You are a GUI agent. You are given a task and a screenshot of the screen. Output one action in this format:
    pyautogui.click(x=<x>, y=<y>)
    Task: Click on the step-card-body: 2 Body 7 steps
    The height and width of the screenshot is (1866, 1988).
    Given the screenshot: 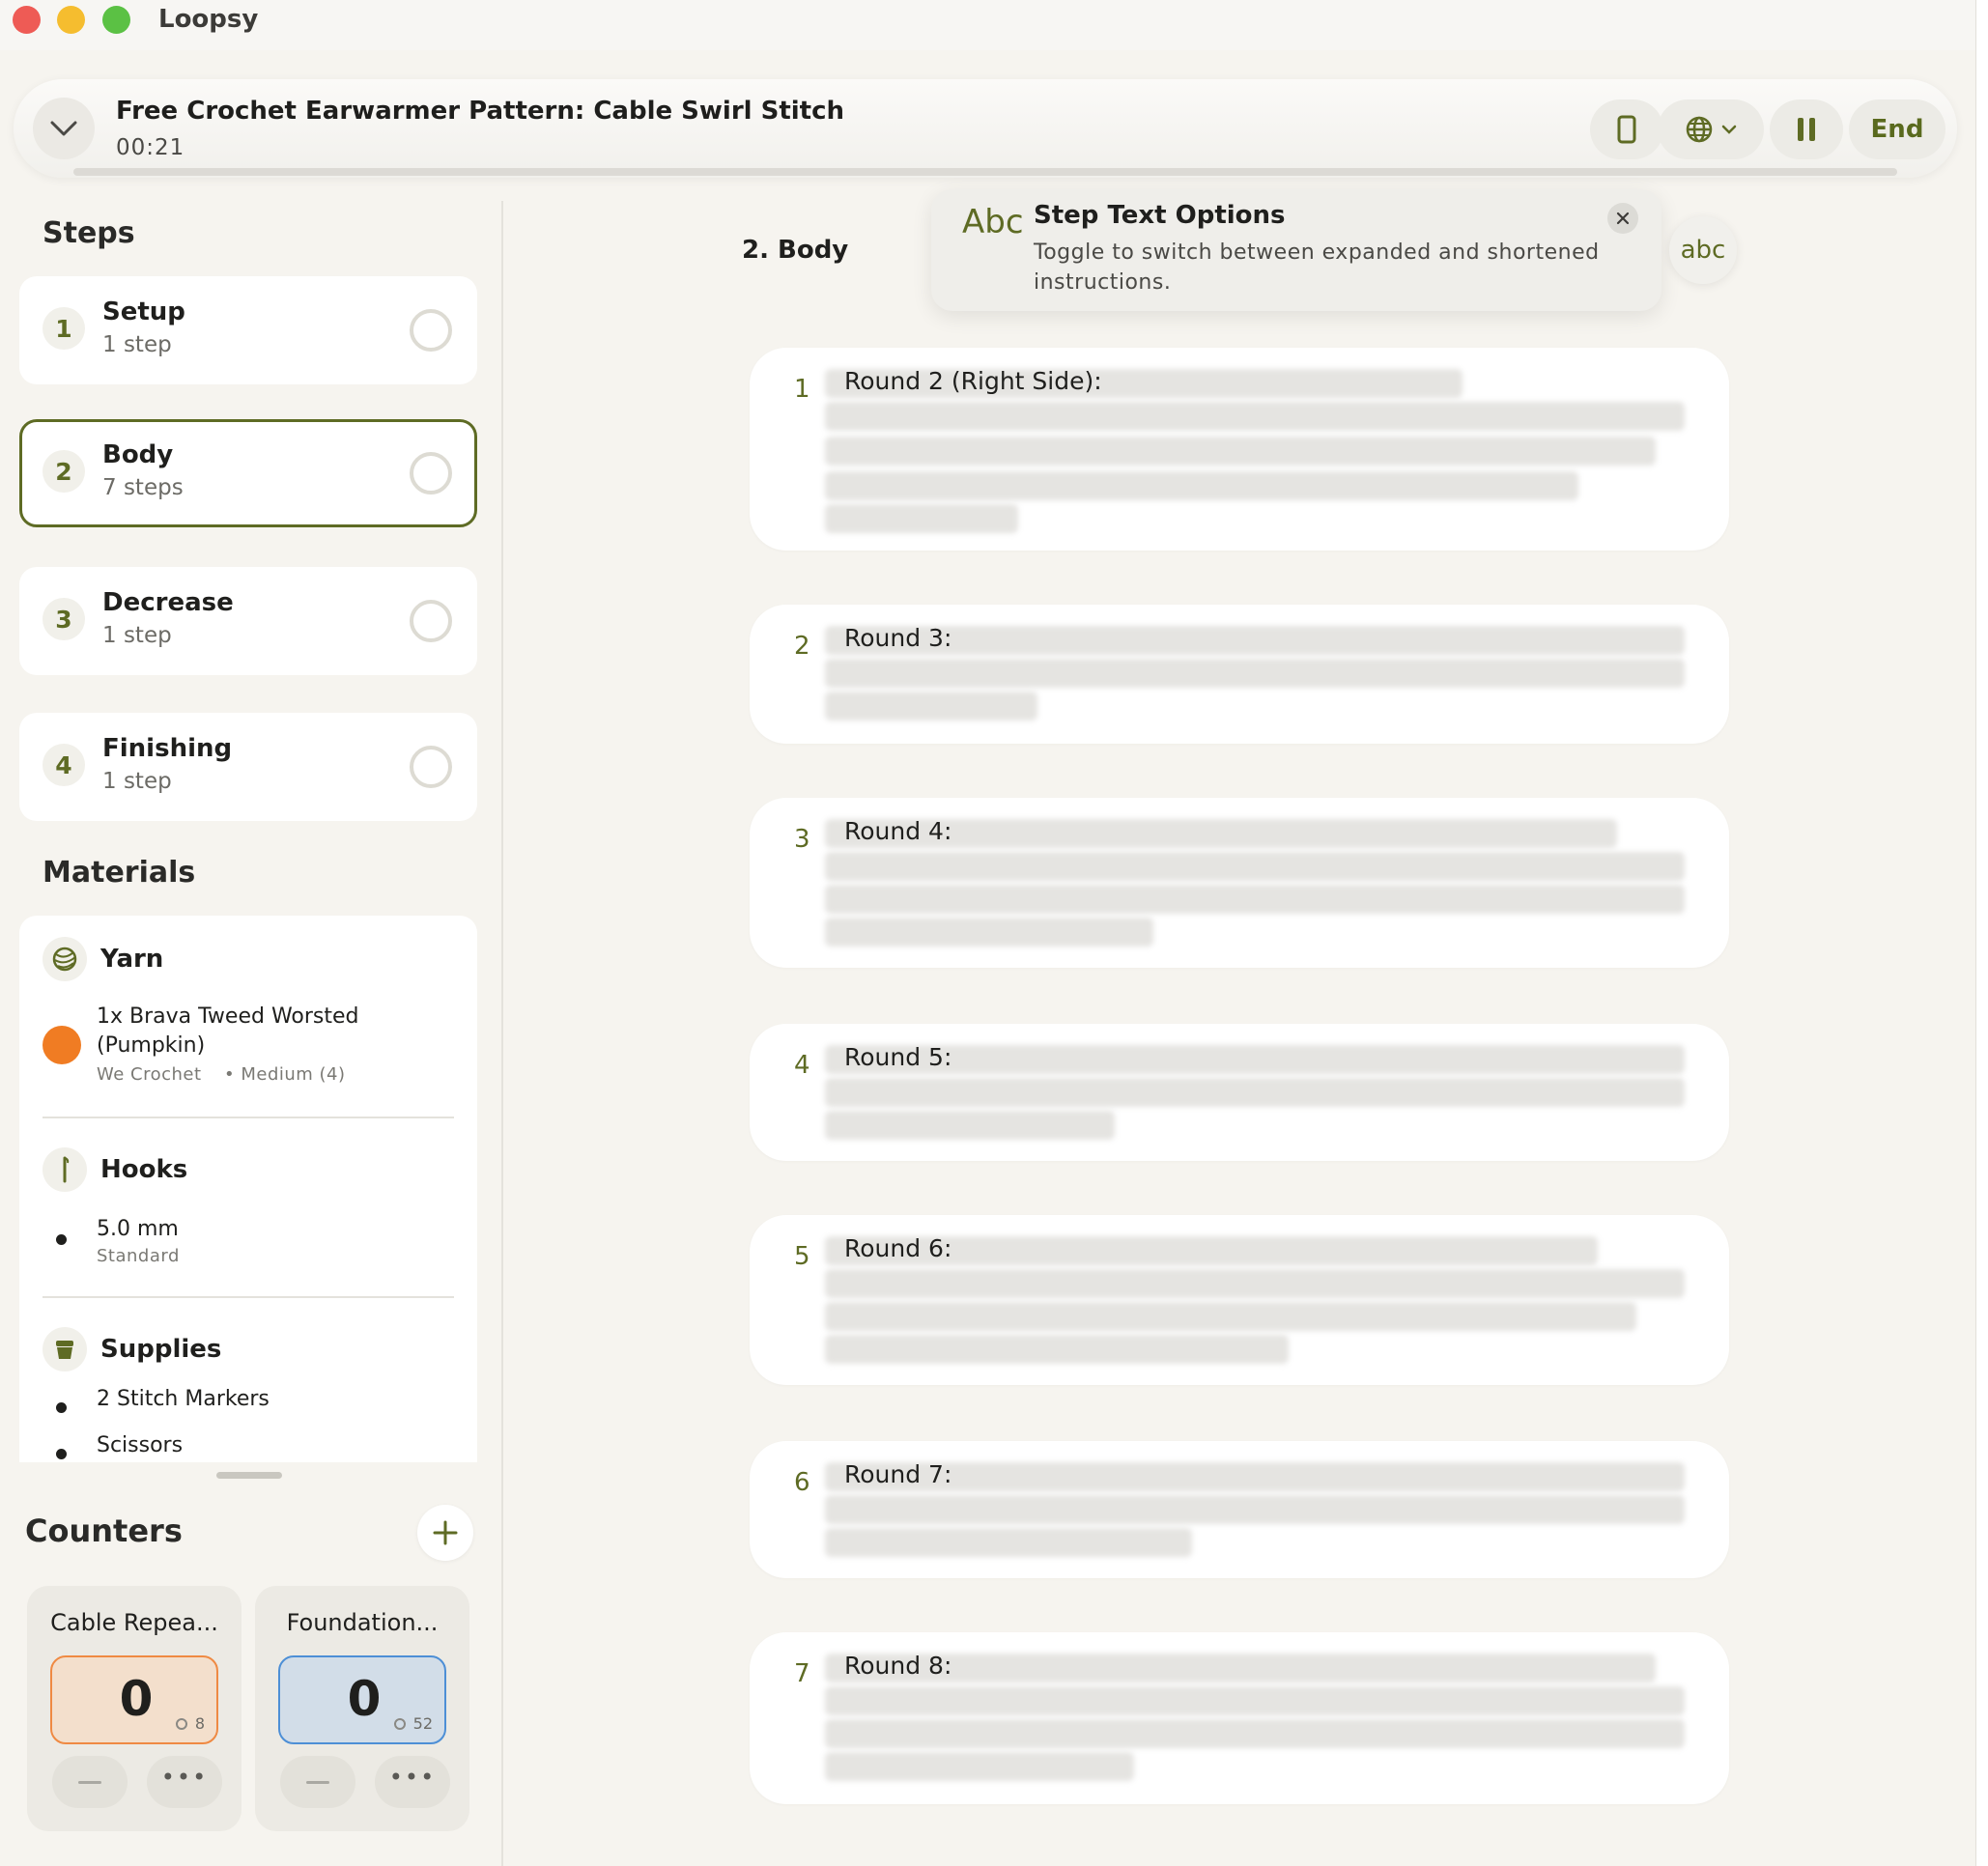 What is the action you would take?
    pyautogui.click(x=248, y=473)
    